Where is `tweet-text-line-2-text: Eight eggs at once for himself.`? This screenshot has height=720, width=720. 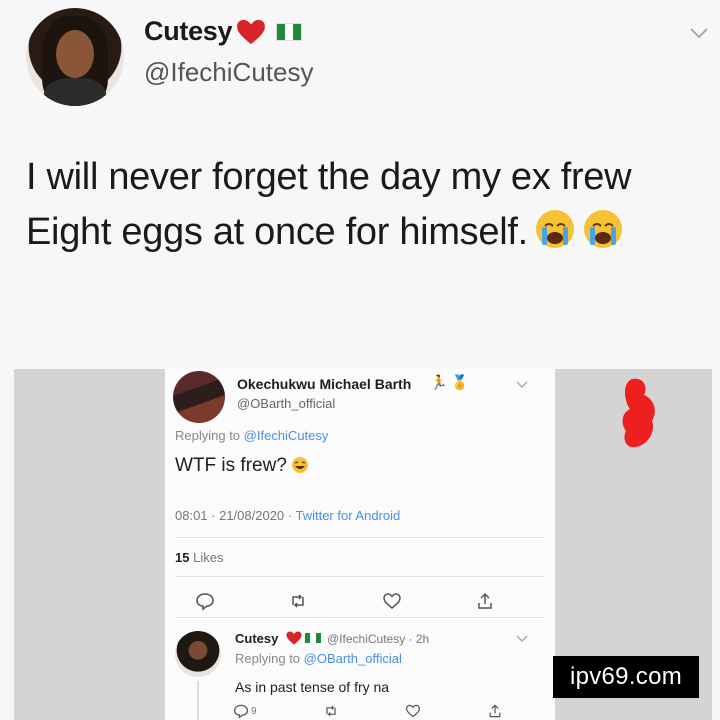
tweet-text-line-2-text: Eight eggs at once for himself. is located at coordinates (277, 232).